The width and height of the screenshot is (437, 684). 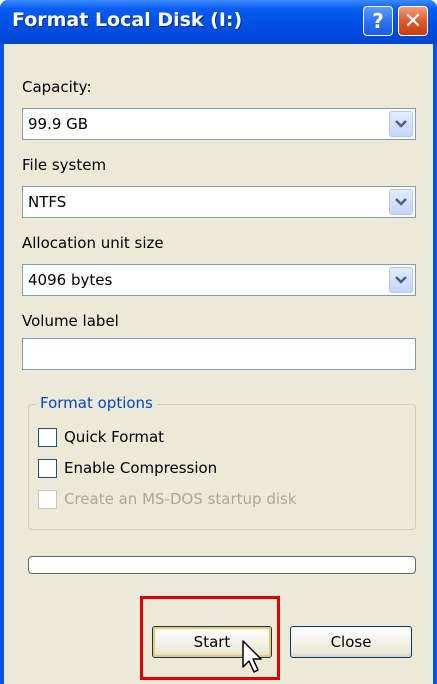 What do you see at coordinates (57, 87) in the screenshot?
I see `capacity-label: Capacity:` at bounding box center [57, 87].